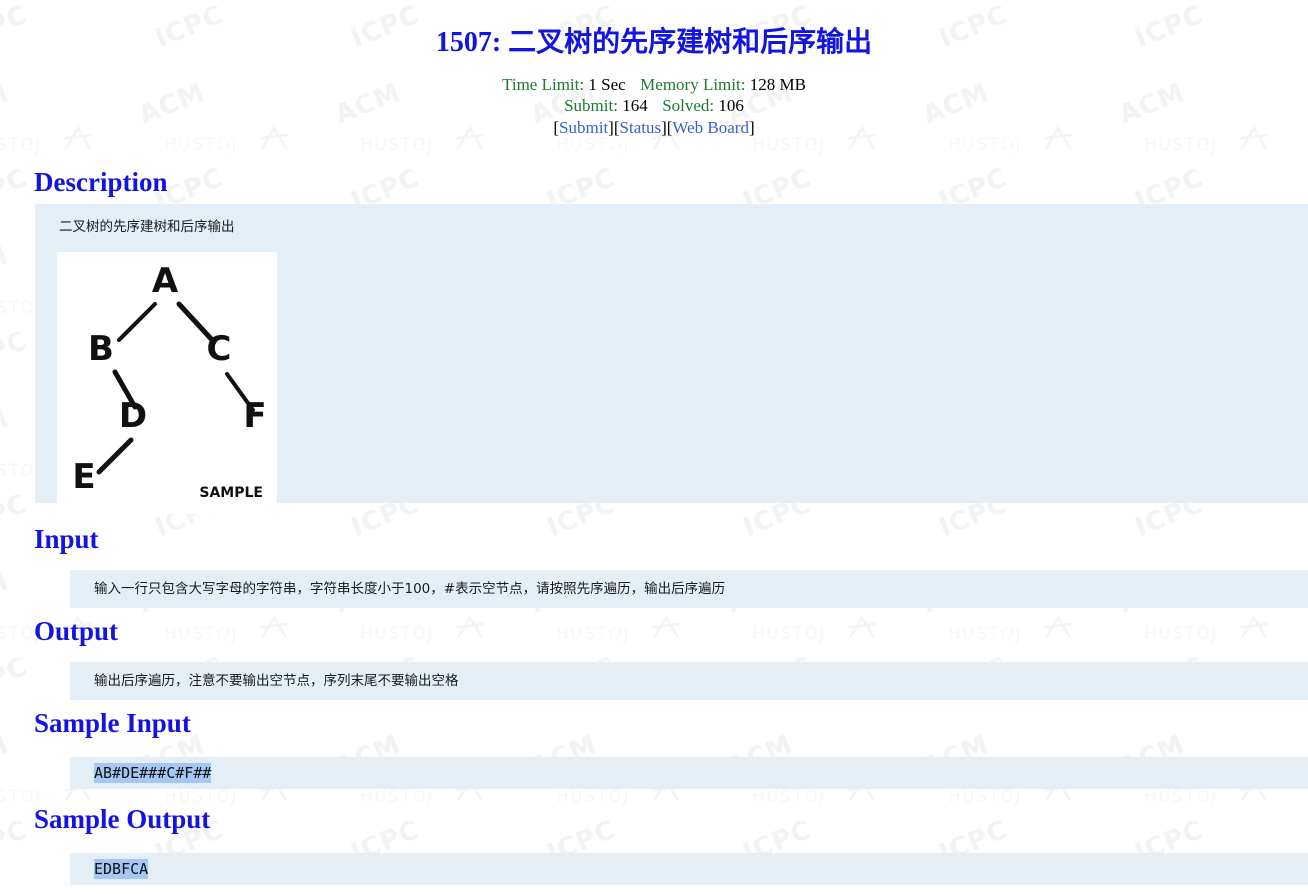  What do you see at coordinates (654, 105) in the screenshot?
I see `stats-line: Submit: 164 Solved: 106` at bounding box center [654, 105].